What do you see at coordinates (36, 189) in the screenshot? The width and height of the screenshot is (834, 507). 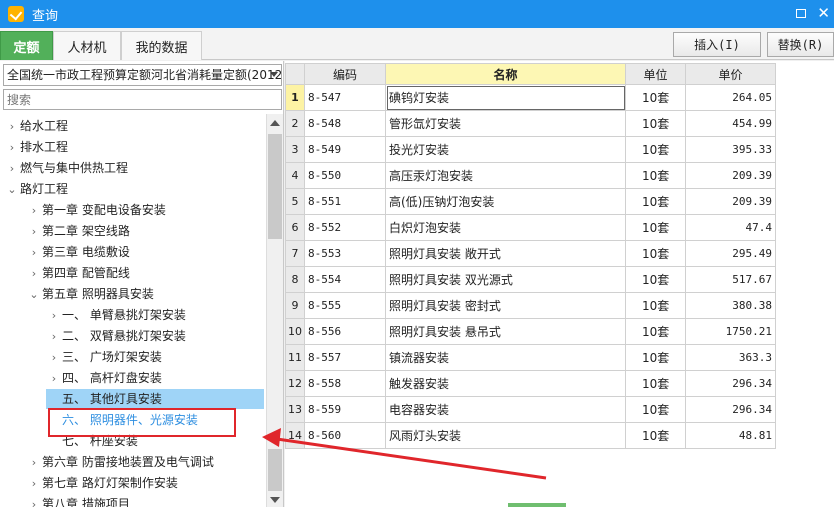 I see `tree-item: ⌄ 路灯工程` at bounding box center [36, 189].